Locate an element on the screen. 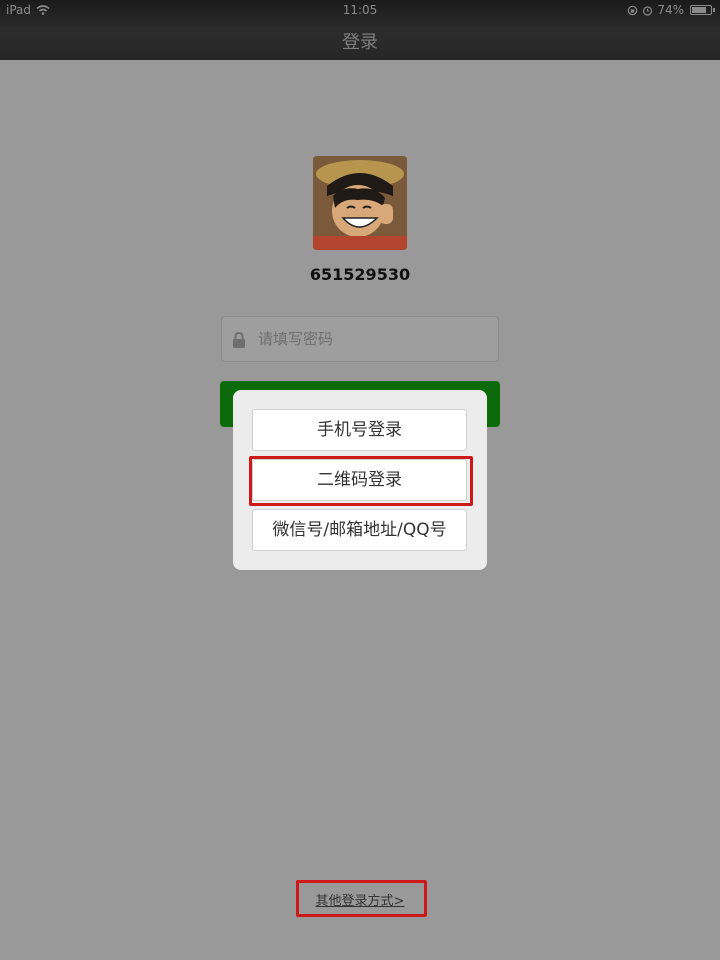 This screenshot has width=720, height=960. account-login-button: 微信号/邮箱地址/QQ号 is located at coordinates (359, 530).